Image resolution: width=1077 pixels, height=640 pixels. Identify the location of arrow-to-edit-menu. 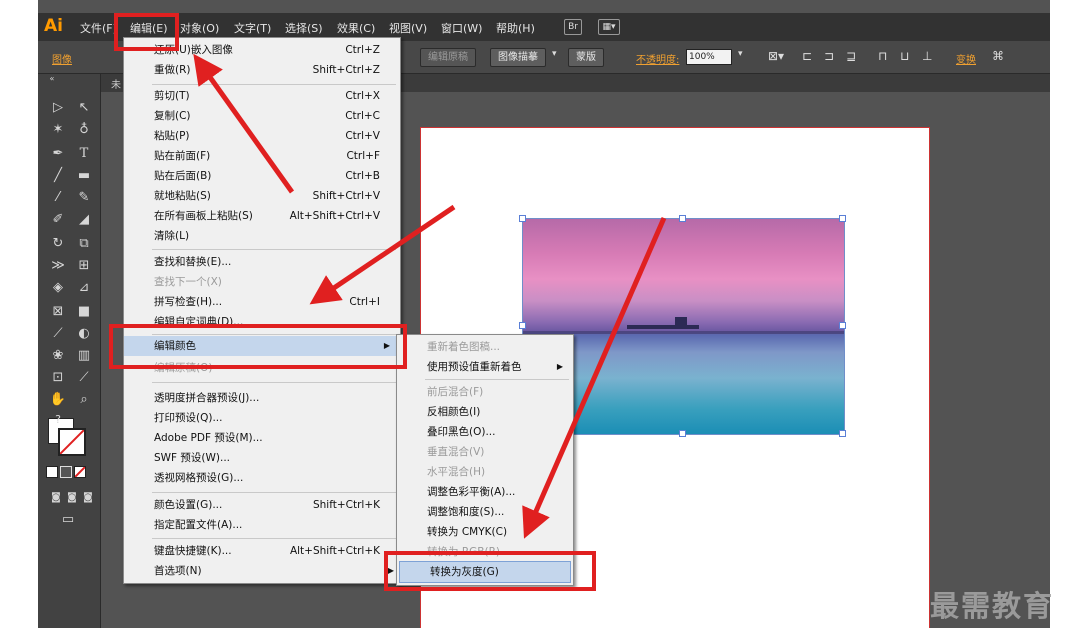
(244, 123).